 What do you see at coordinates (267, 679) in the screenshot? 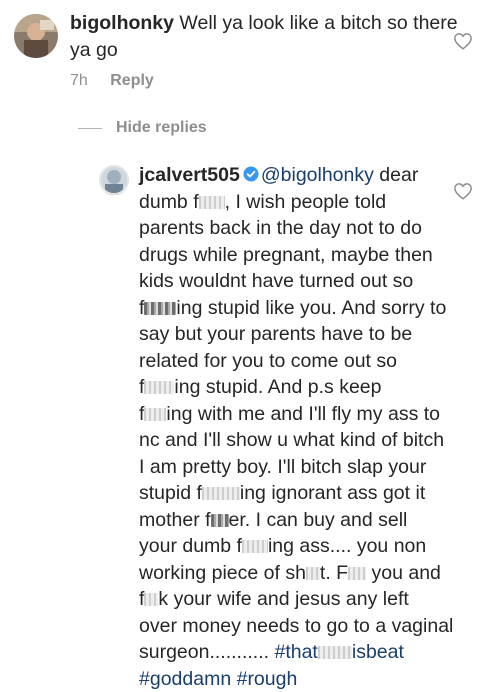
I see `hashtag-link: #rough` at bounding box center [267, 679].